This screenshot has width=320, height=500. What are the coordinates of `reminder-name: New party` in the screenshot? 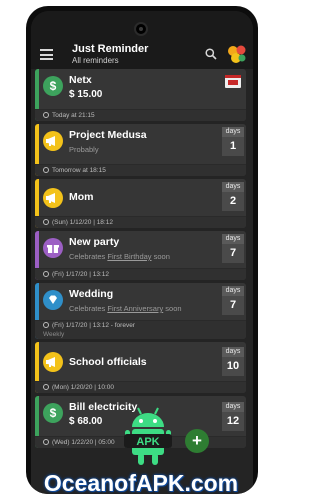 It's located at (94, 242).